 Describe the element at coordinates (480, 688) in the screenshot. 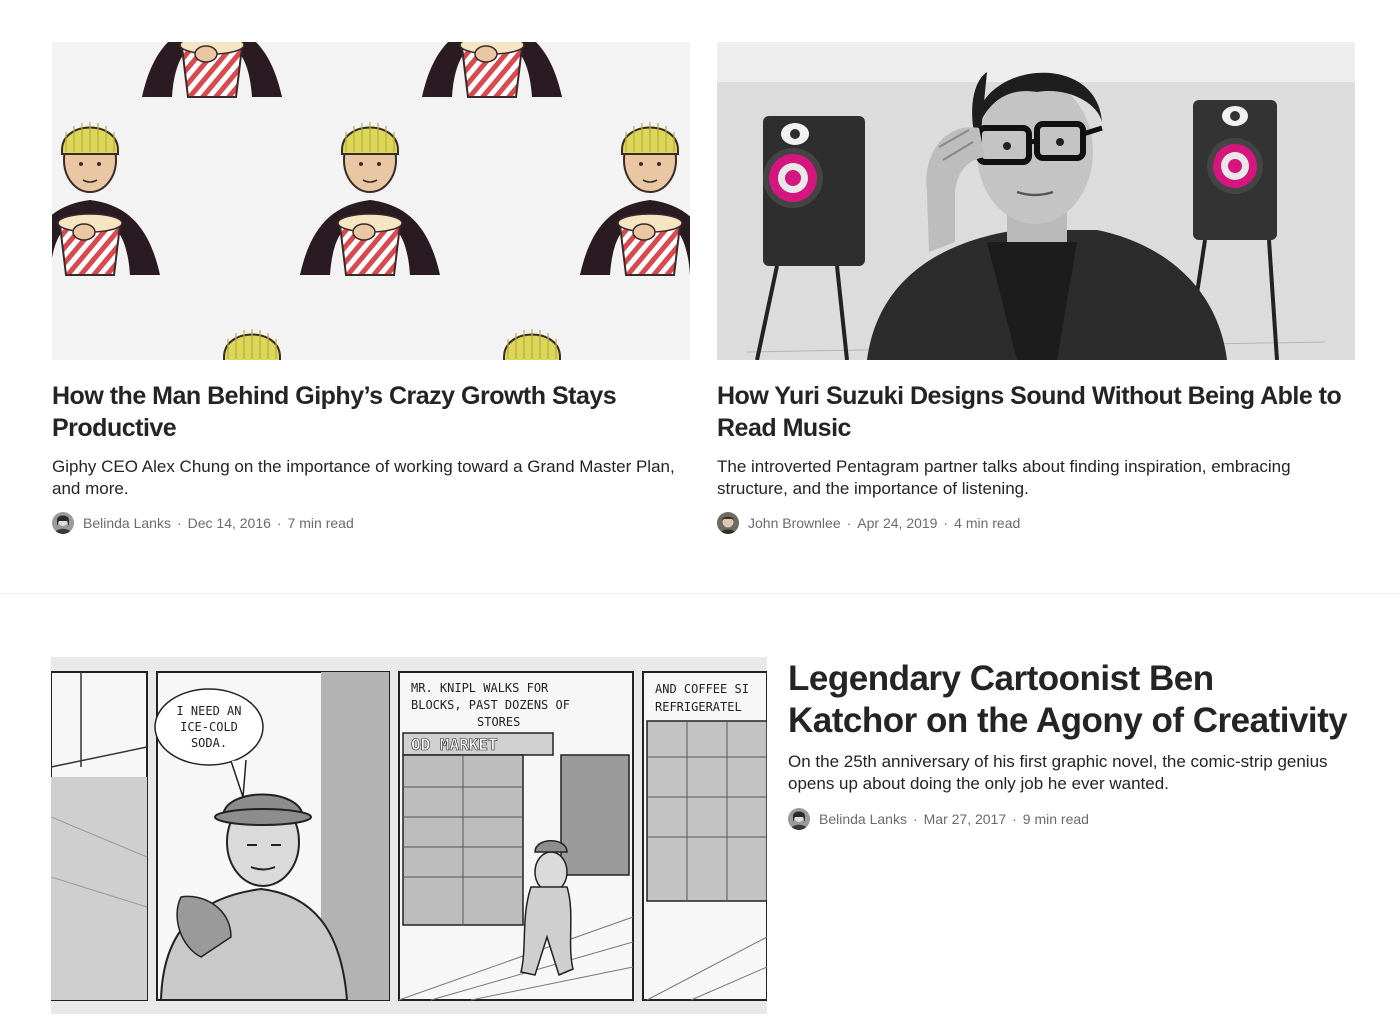

I see `comic-caption-line: MR. KNIPL WALKS FOR` at that location.